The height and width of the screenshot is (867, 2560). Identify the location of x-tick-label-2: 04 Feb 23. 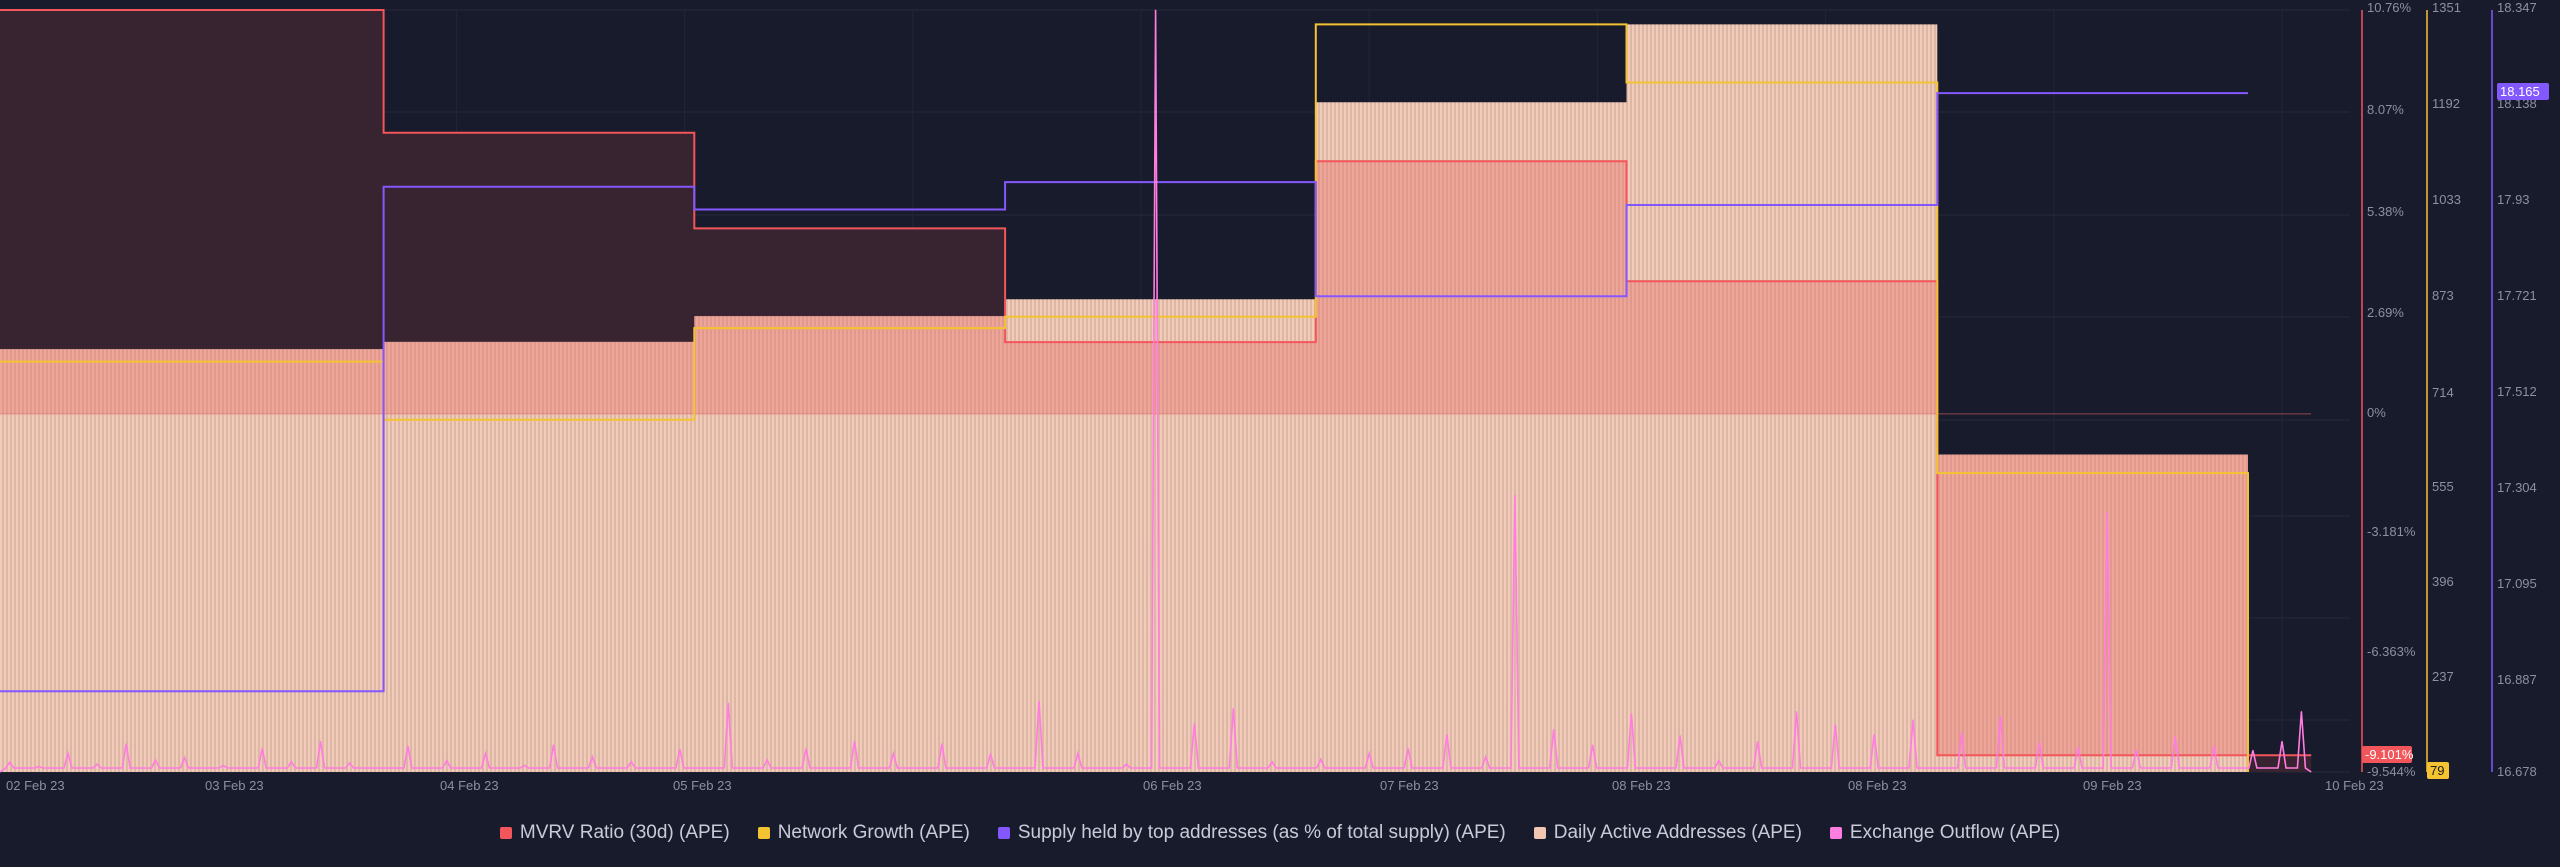
(469, 785).